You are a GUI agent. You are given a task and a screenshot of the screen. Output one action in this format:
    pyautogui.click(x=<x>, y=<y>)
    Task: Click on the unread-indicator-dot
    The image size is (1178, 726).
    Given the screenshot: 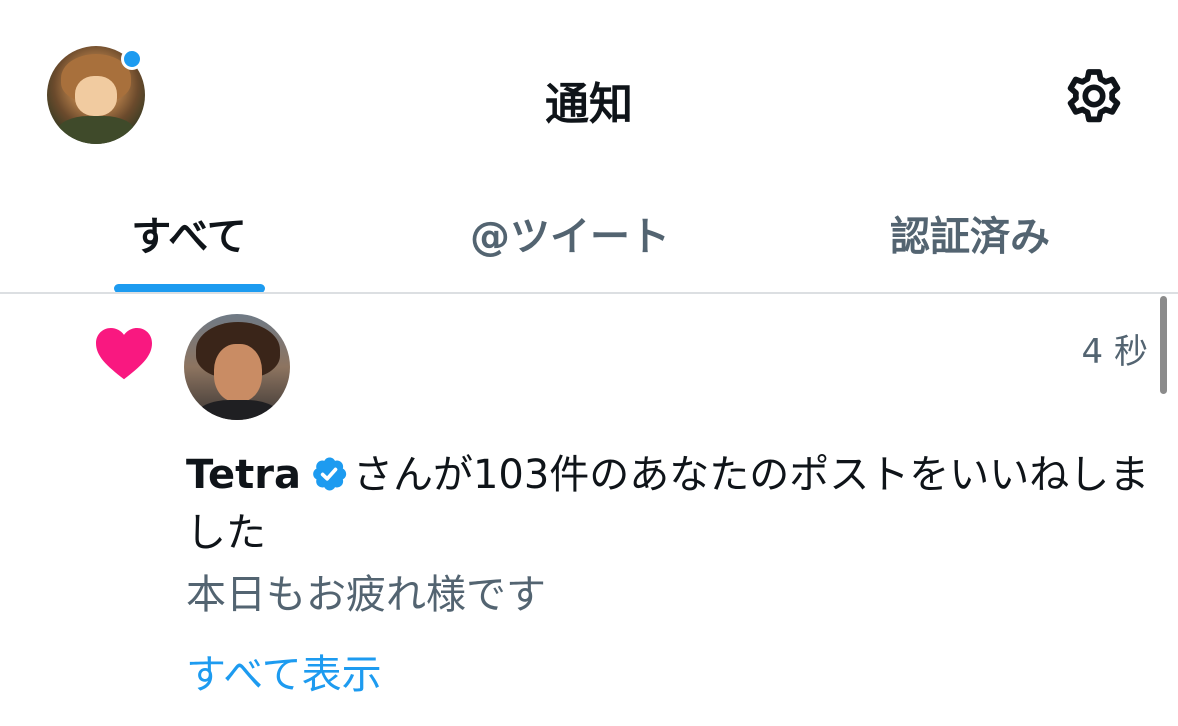 What is the action you would take?
    pyautogui.click(x=132, y=59)
    